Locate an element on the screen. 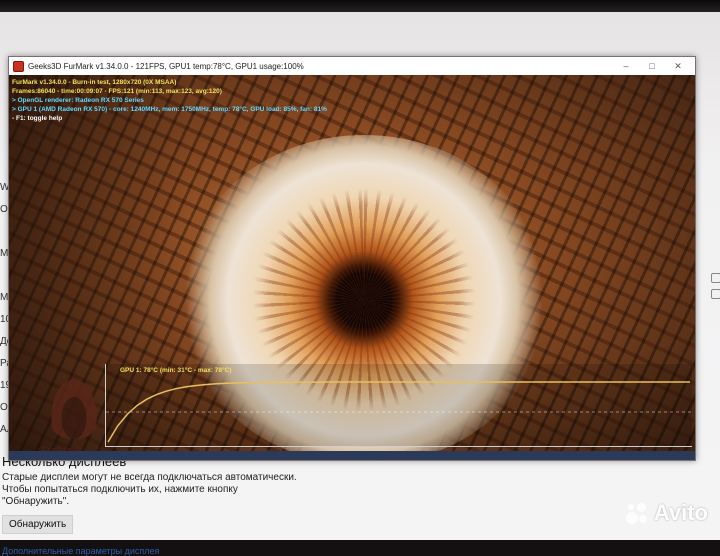  temperature-graph: GPU 1: 78°C (min: 31°C - max: 78°C) is located at coordinates (398, 405).